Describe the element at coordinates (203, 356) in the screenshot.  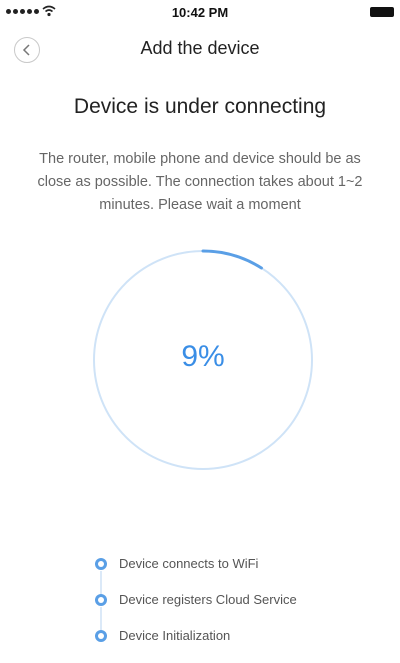
I see `progress-percent: 9%` at that location.